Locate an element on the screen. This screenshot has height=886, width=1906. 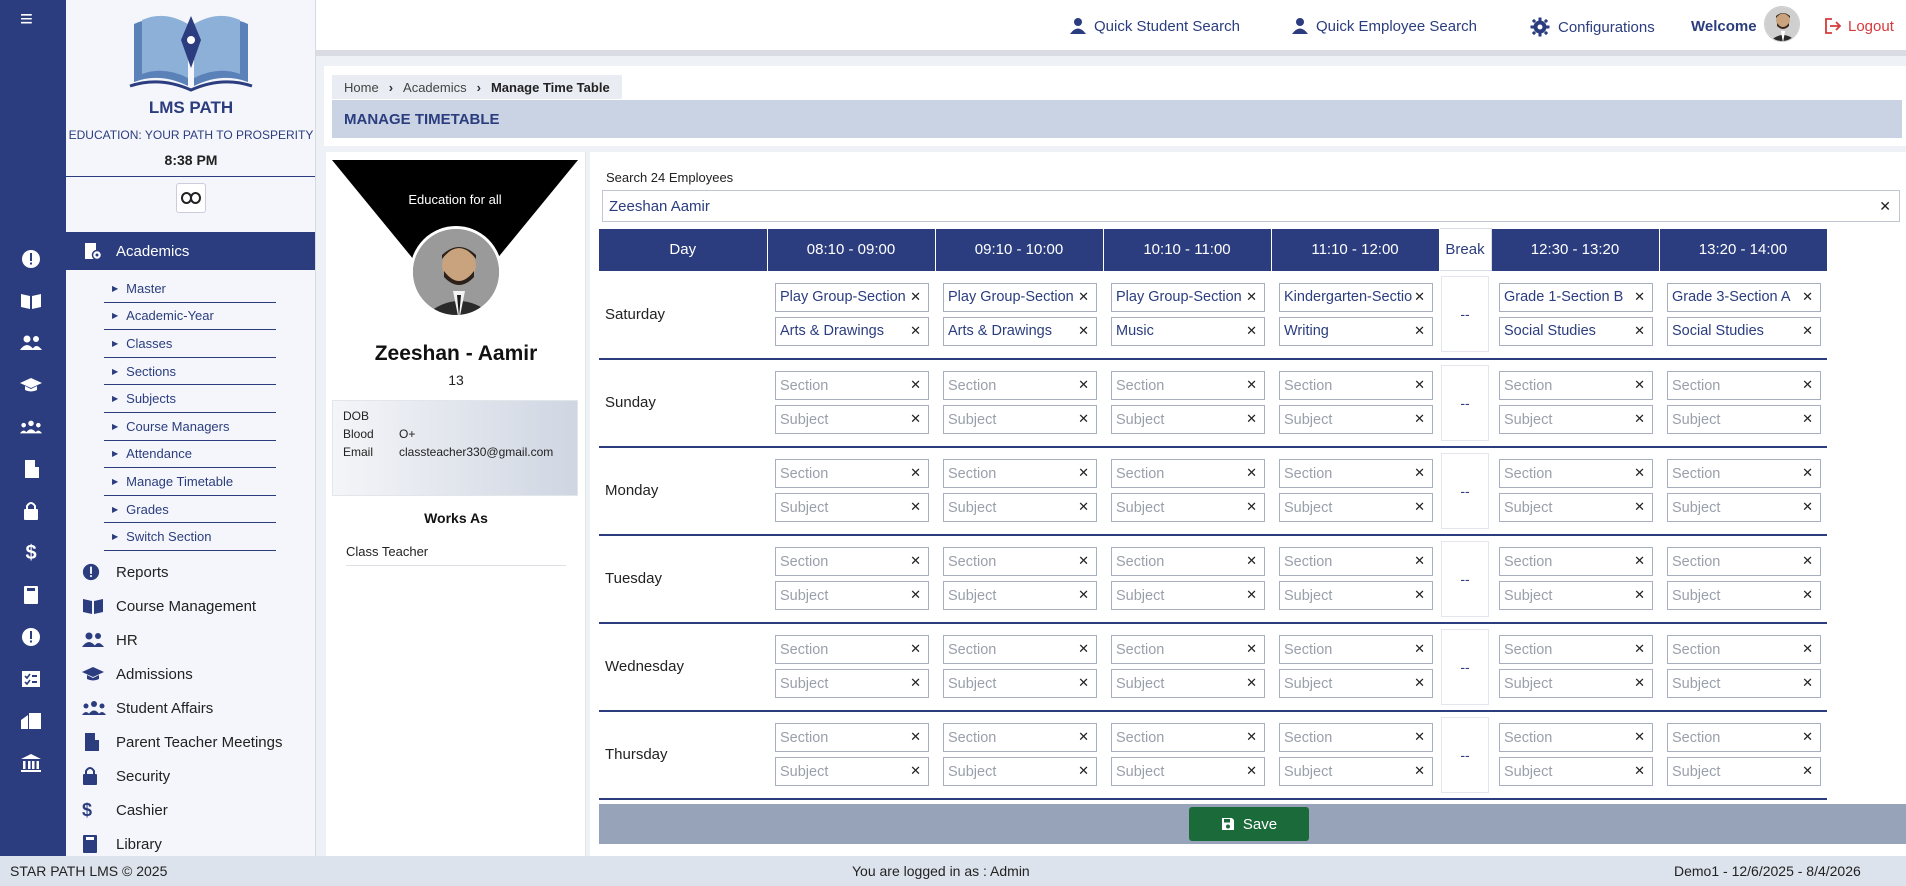
reports-rail-icon is located at coordinates (31, 259).